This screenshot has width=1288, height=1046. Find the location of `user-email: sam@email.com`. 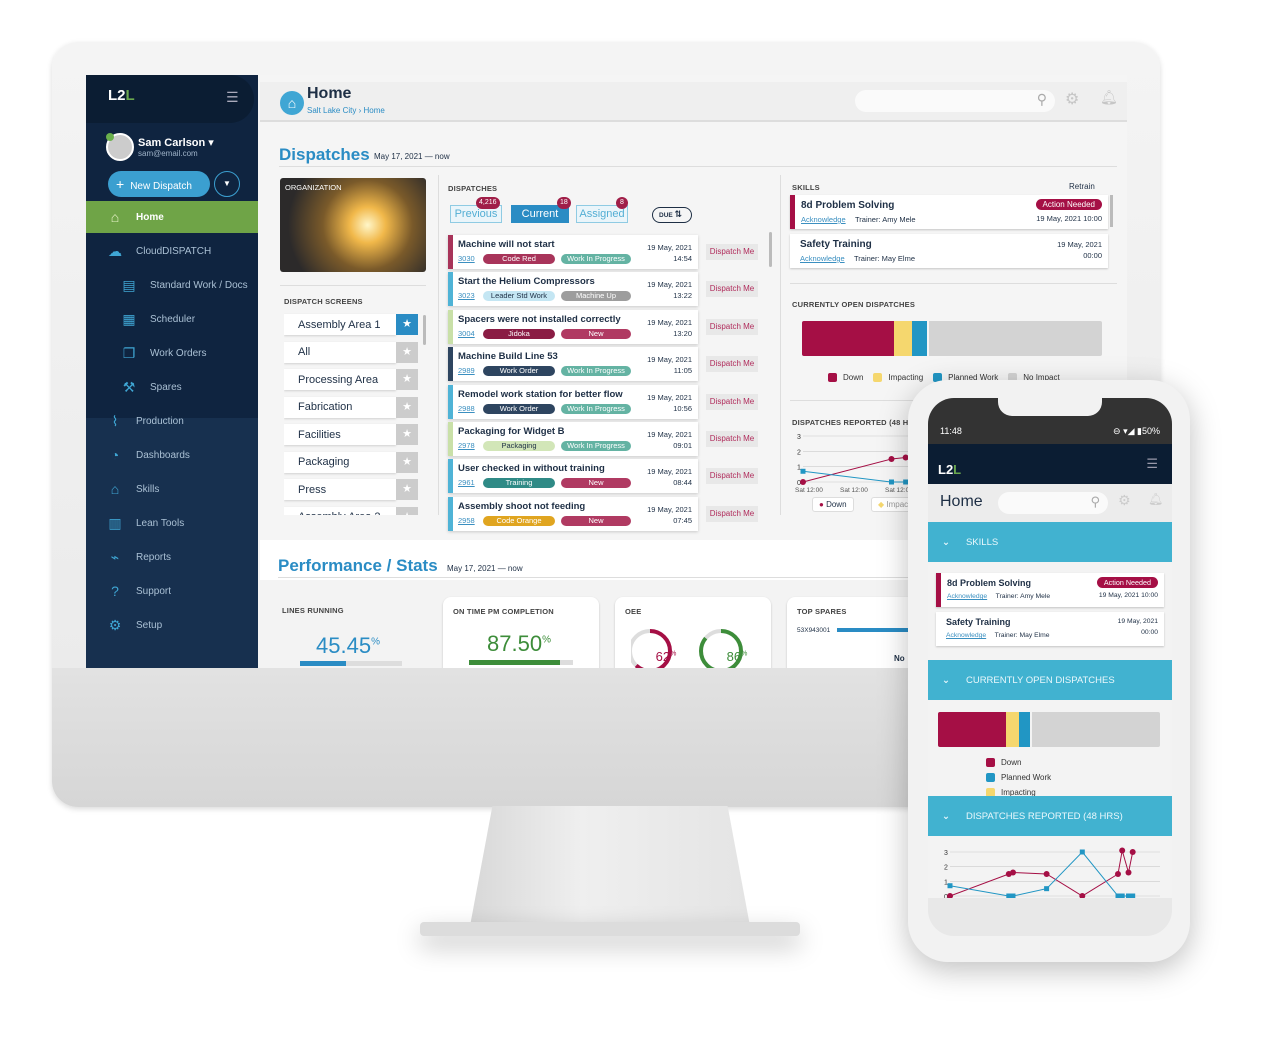

user-email: sam@email.com is located at coordinates (168, 153).